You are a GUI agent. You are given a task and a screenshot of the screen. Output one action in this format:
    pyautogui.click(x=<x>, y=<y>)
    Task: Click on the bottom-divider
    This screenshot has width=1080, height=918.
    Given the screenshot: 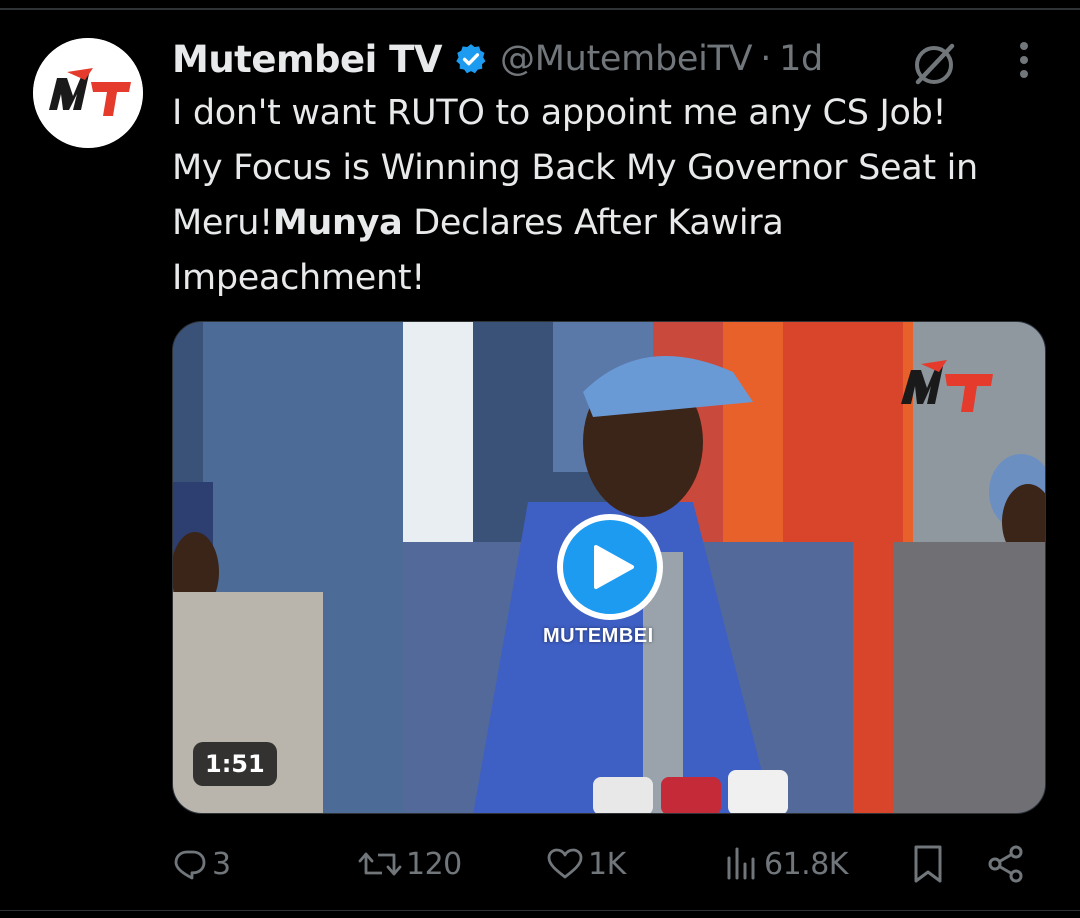 What is the action you would take?
    pyautogui.click(x=540, y=910)
    